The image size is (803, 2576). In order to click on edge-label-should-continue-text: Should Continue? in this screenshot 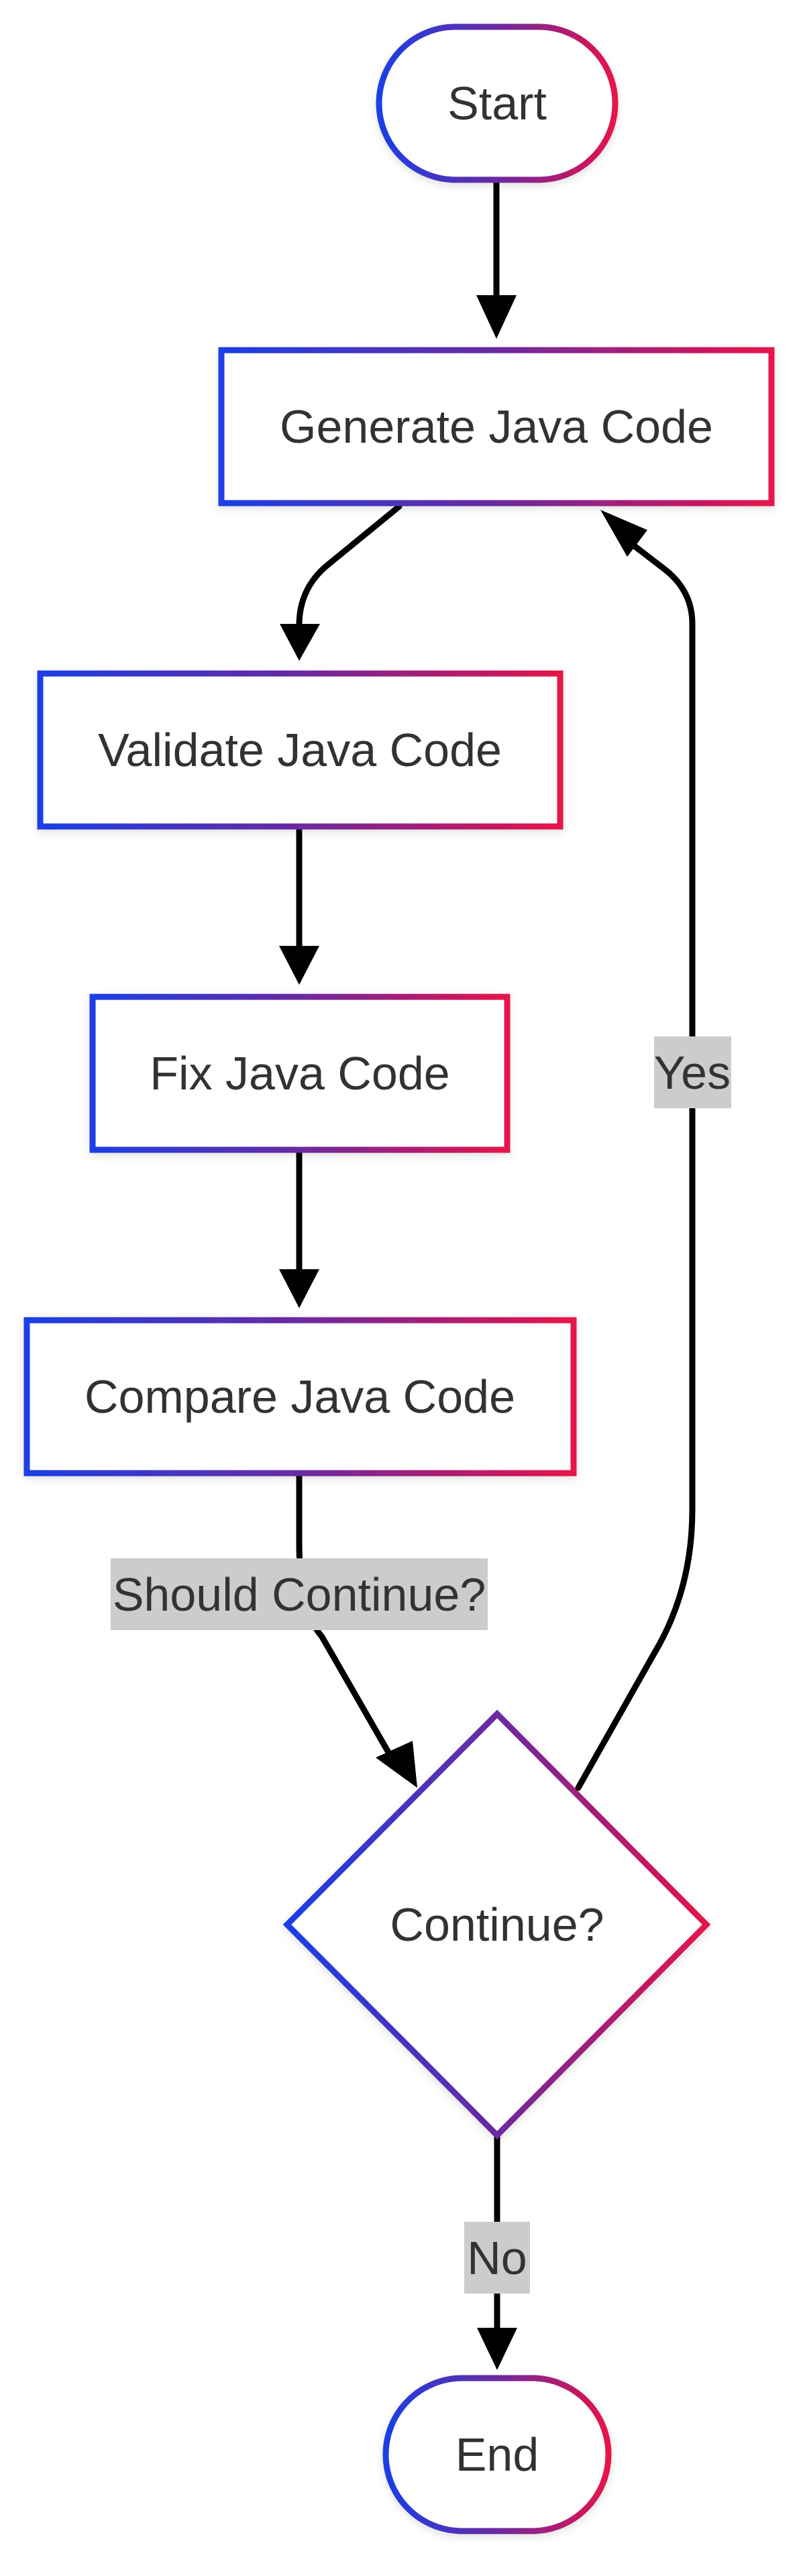, I will do `click(299, 1594)`.